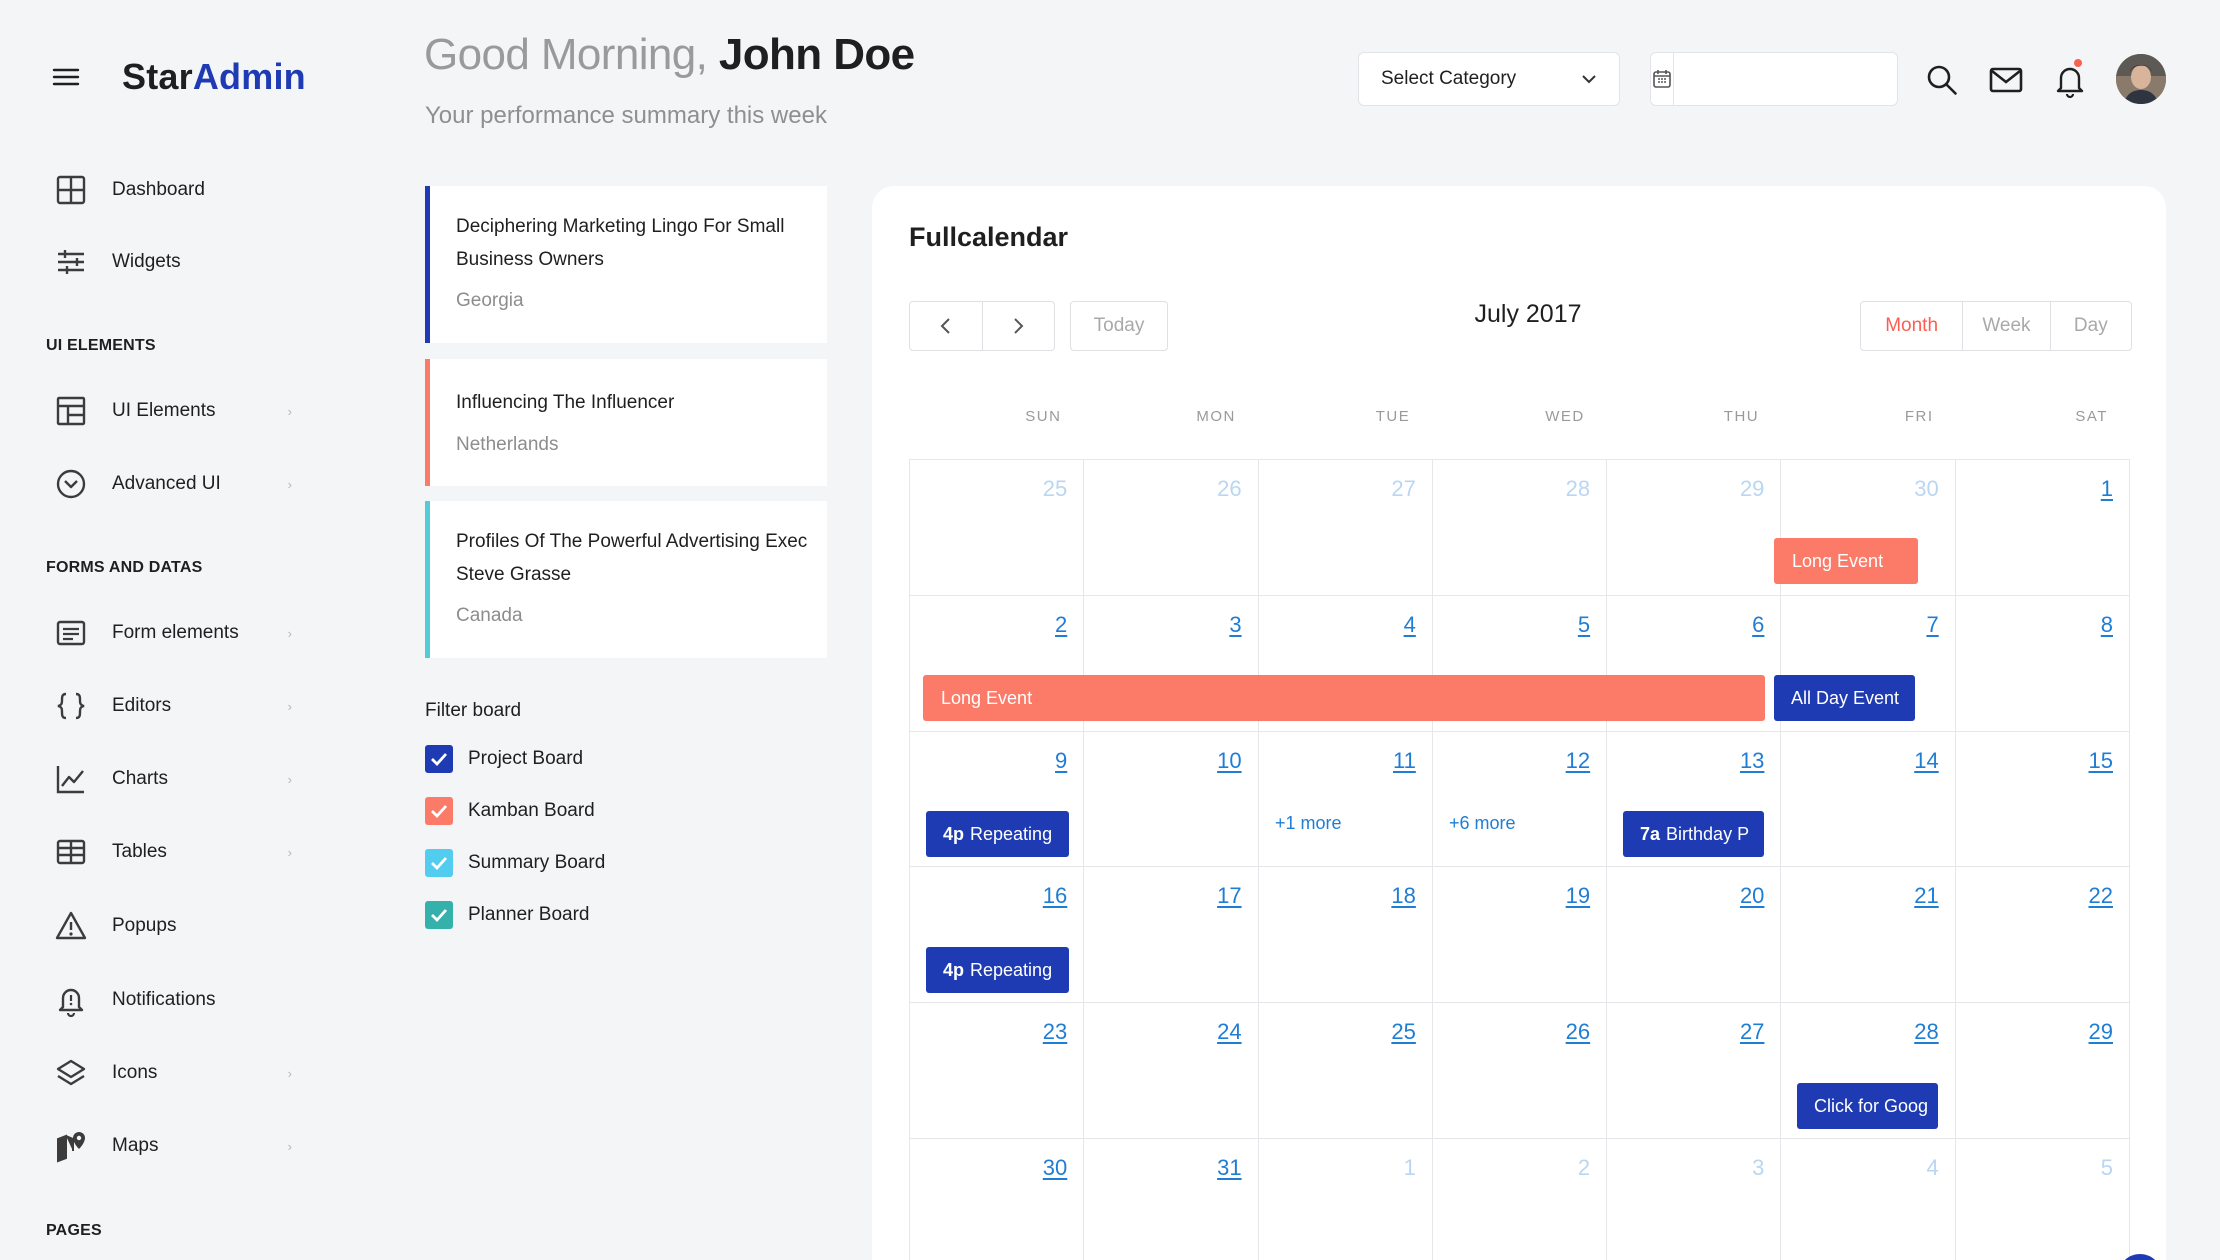 Image resolution: width=2220 pixels, height=1260 pixels. Describe the element at coordinates (1693, 834) in the screenshot. I see `calendar-event: 7a Birthday P` at that location.